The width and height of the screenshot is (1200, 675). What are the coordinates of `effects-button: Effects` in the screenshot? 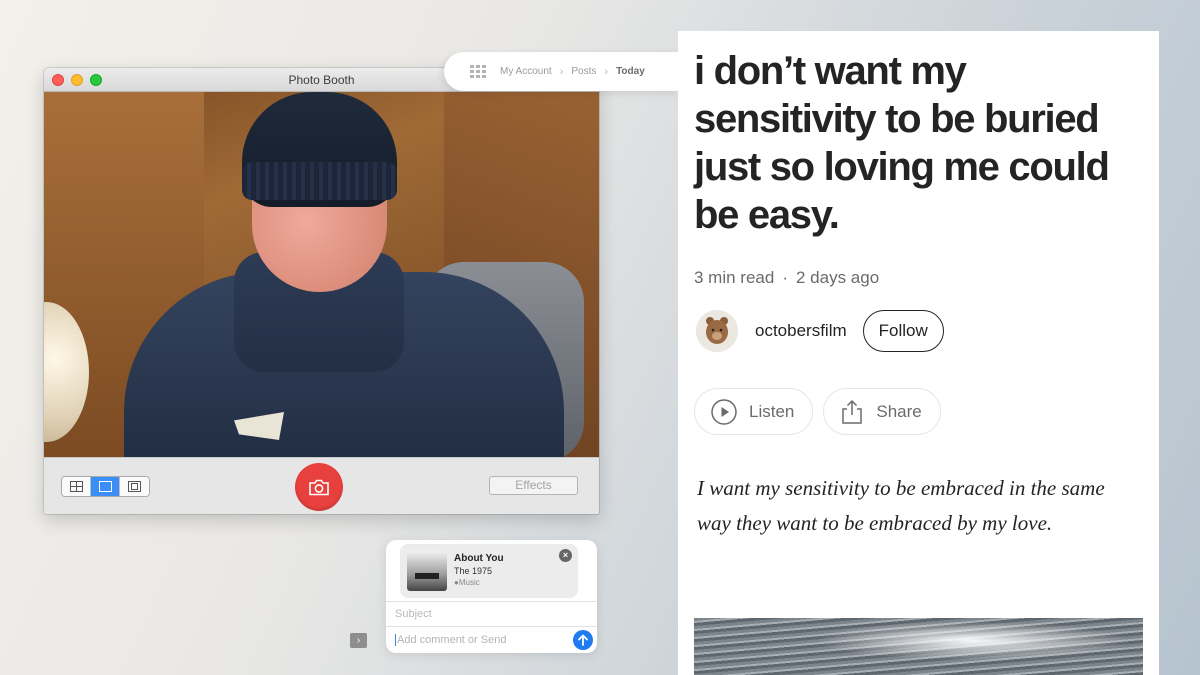 It's located at (533, 485).